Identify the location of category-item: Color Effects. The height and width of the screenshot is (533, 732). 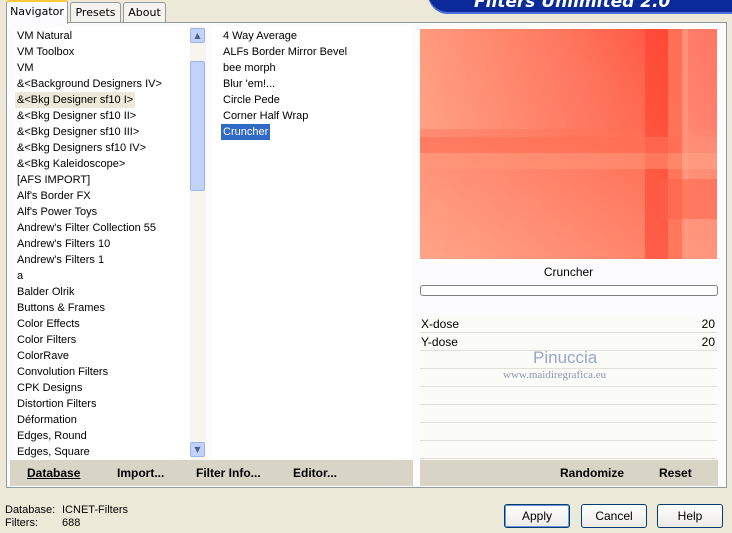
(48, 324).